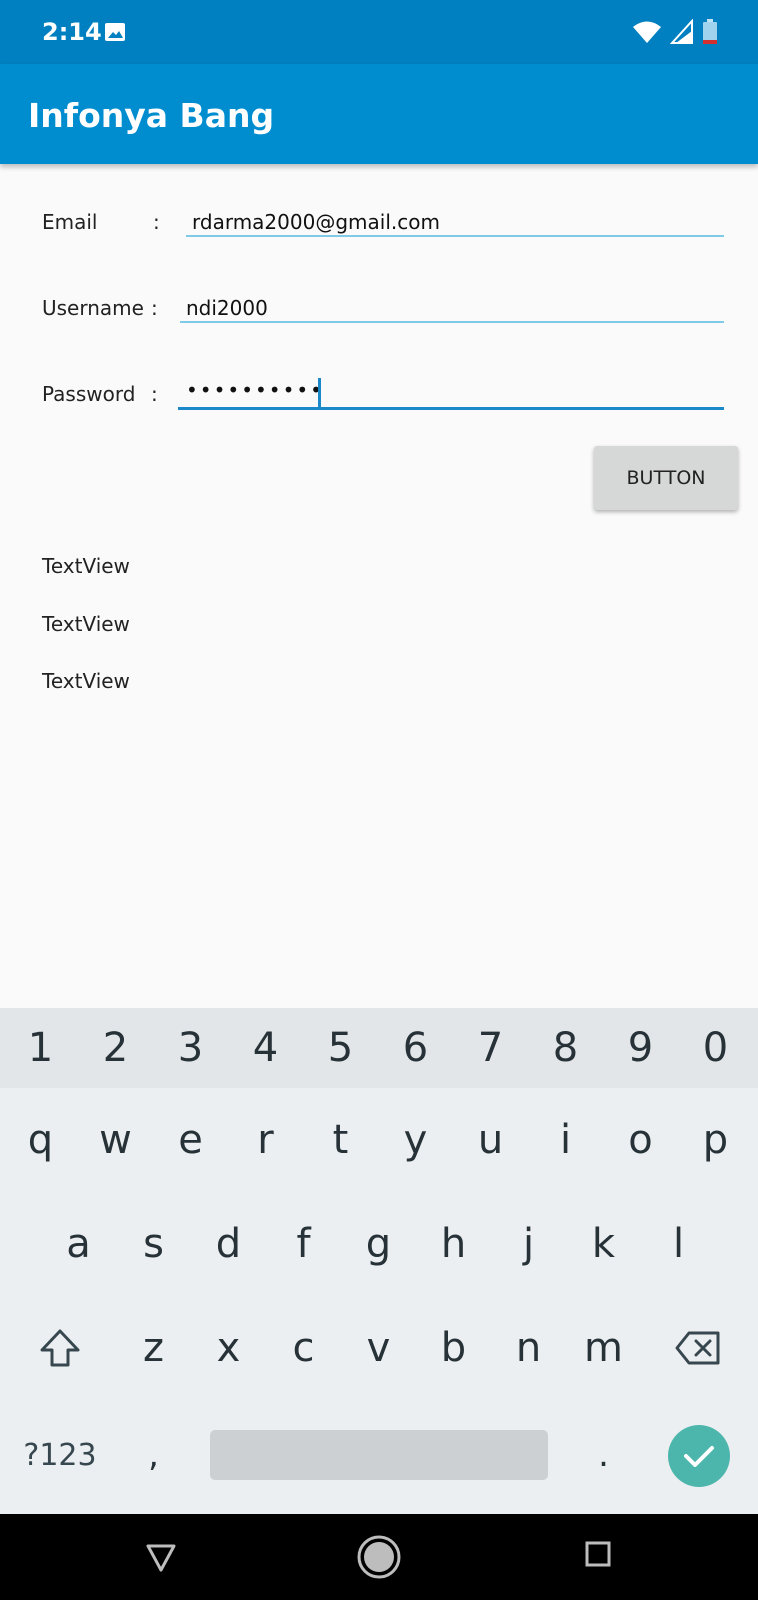 The height and width of the screenshot is (1600, 758). I want to click on period-key: ., so click(603, 1455).